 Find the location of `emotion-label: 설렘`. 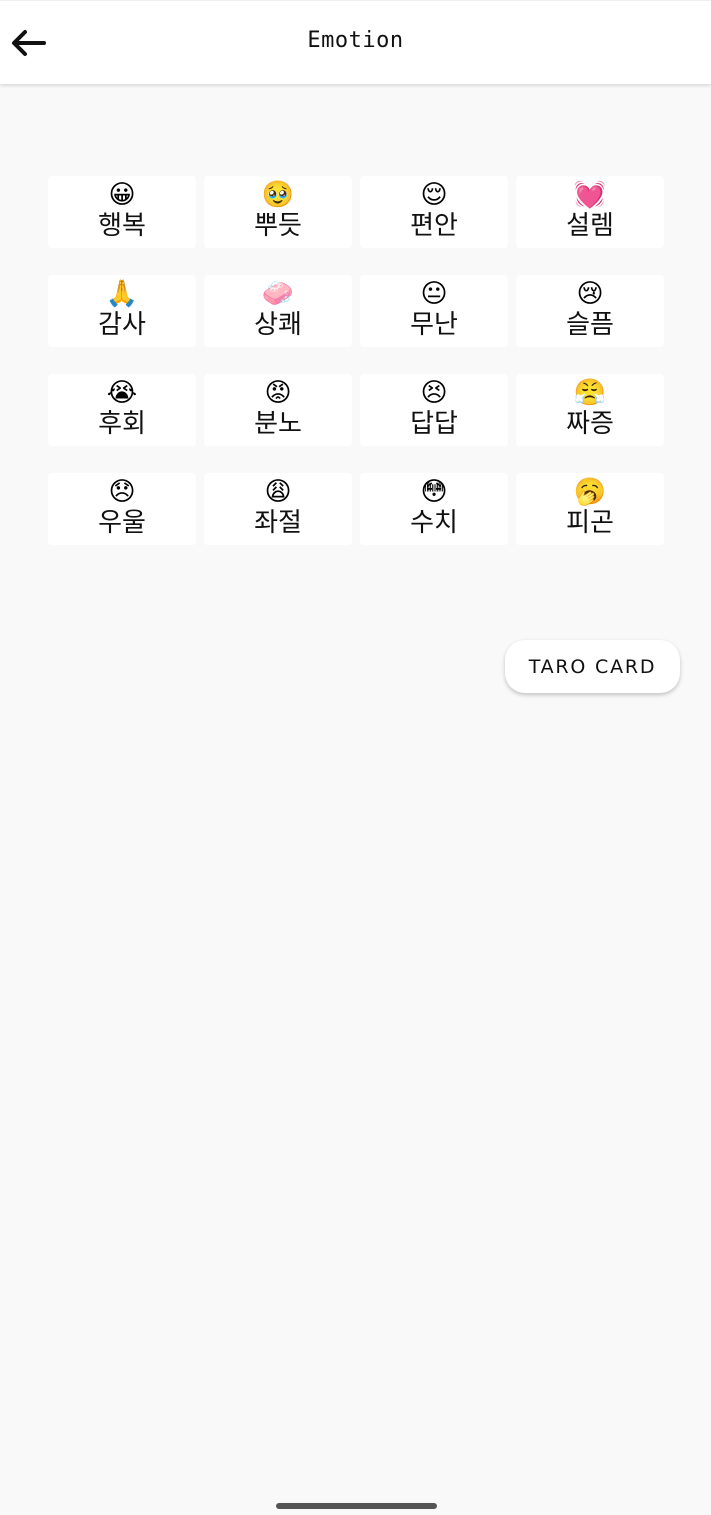

emotion-label: 설렘 is located at coordinates (590, 226).